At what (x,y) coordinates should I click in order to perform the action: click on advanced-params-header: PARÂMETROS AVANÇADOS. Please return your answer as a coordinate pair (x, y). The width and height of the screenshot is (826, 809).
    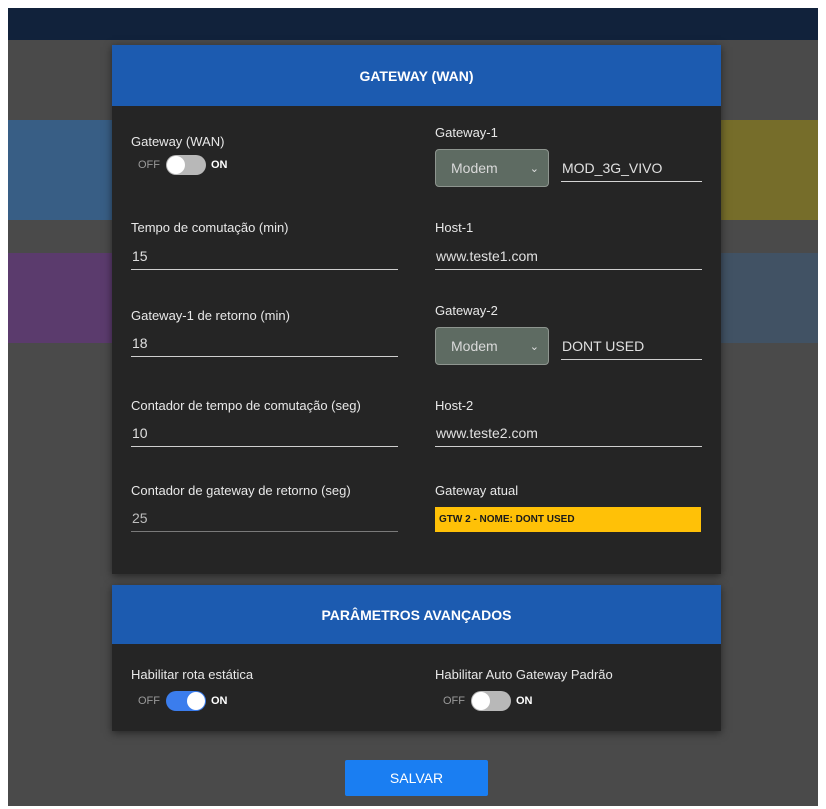
    Looking at the image, I should click on (416, 614).